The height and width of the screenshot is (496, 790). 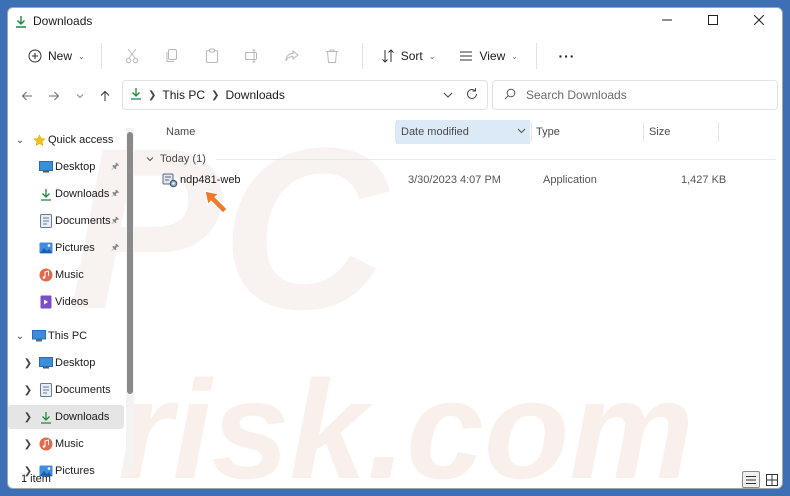 I want to click on delete-icon, so click(x=332, y=56).